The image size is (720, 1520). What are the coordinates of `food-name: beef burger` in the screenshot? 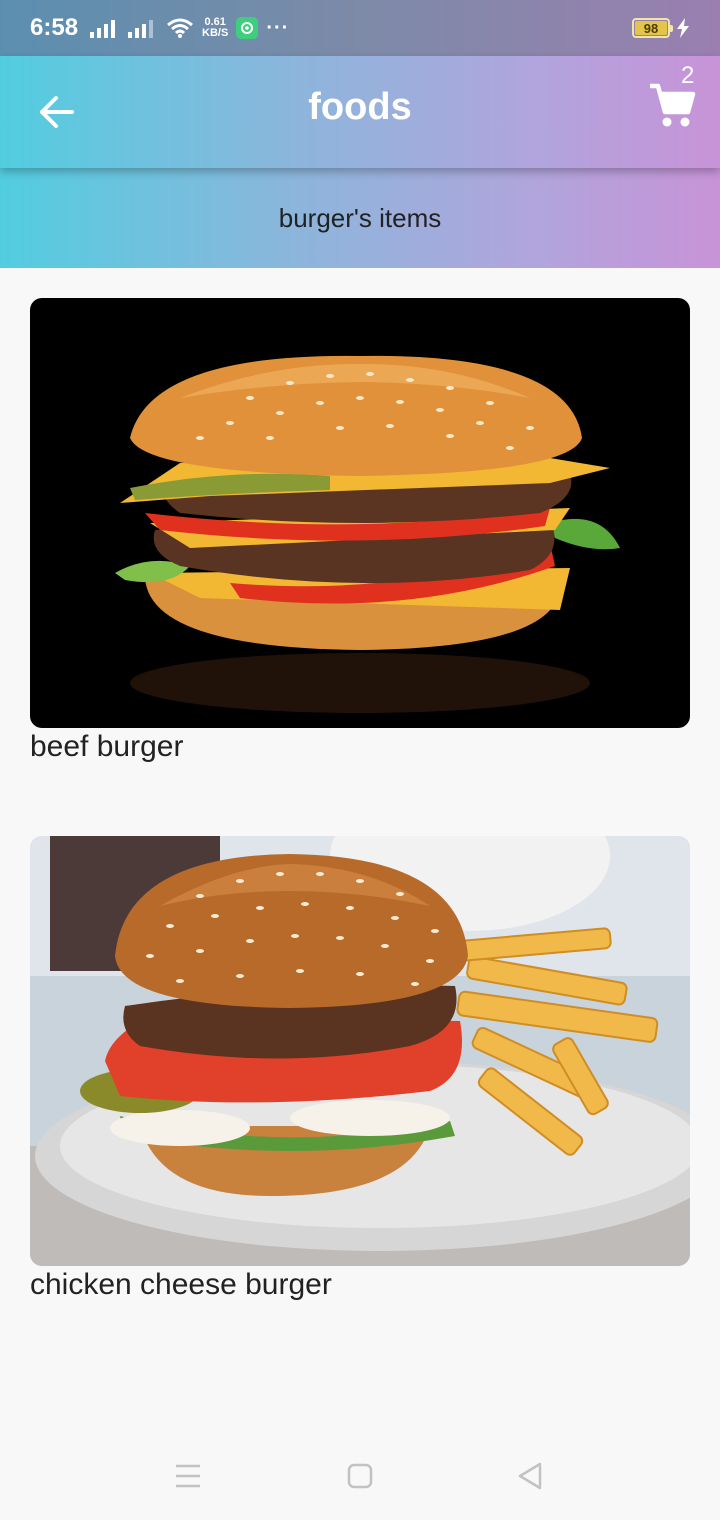 It's located at (107, 746).